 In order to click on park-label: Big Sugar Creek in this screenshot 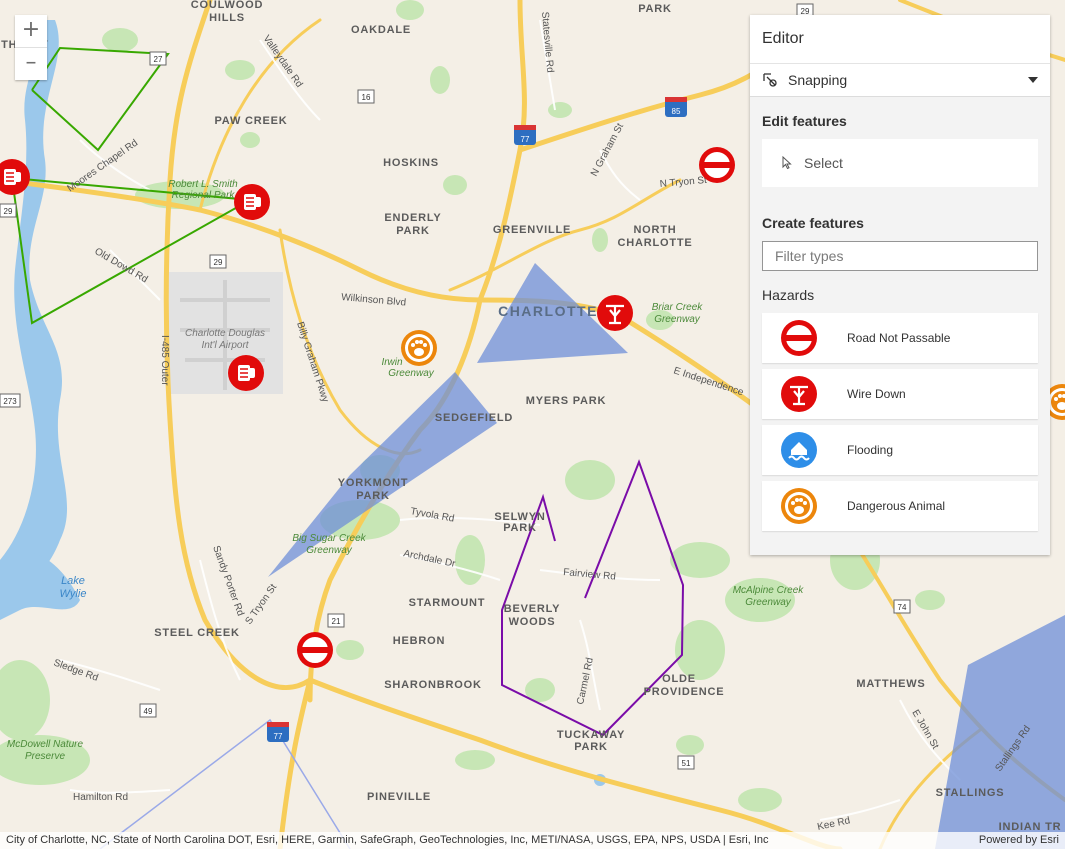, I will do `click(329, 538)`.